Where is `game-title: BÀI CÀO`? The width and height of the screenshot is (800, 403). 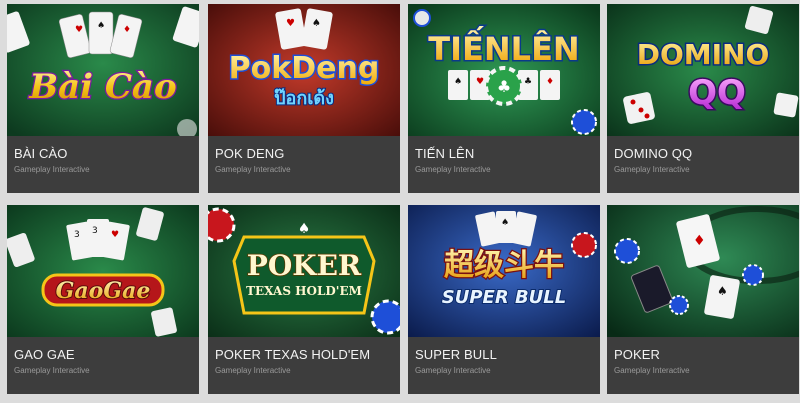 game-title: BÀI CÀO is located at coordinates (41, 153).